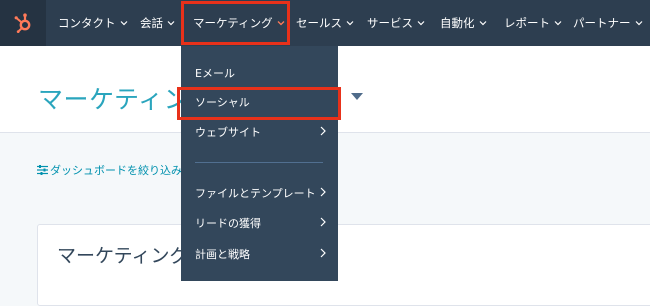 The width and height of the screenshot is (650, 306). What do you see at coordinates (151, 23) in the screenshot?
I see `nav-item-label: 会話` at bounding box center [151, 23].